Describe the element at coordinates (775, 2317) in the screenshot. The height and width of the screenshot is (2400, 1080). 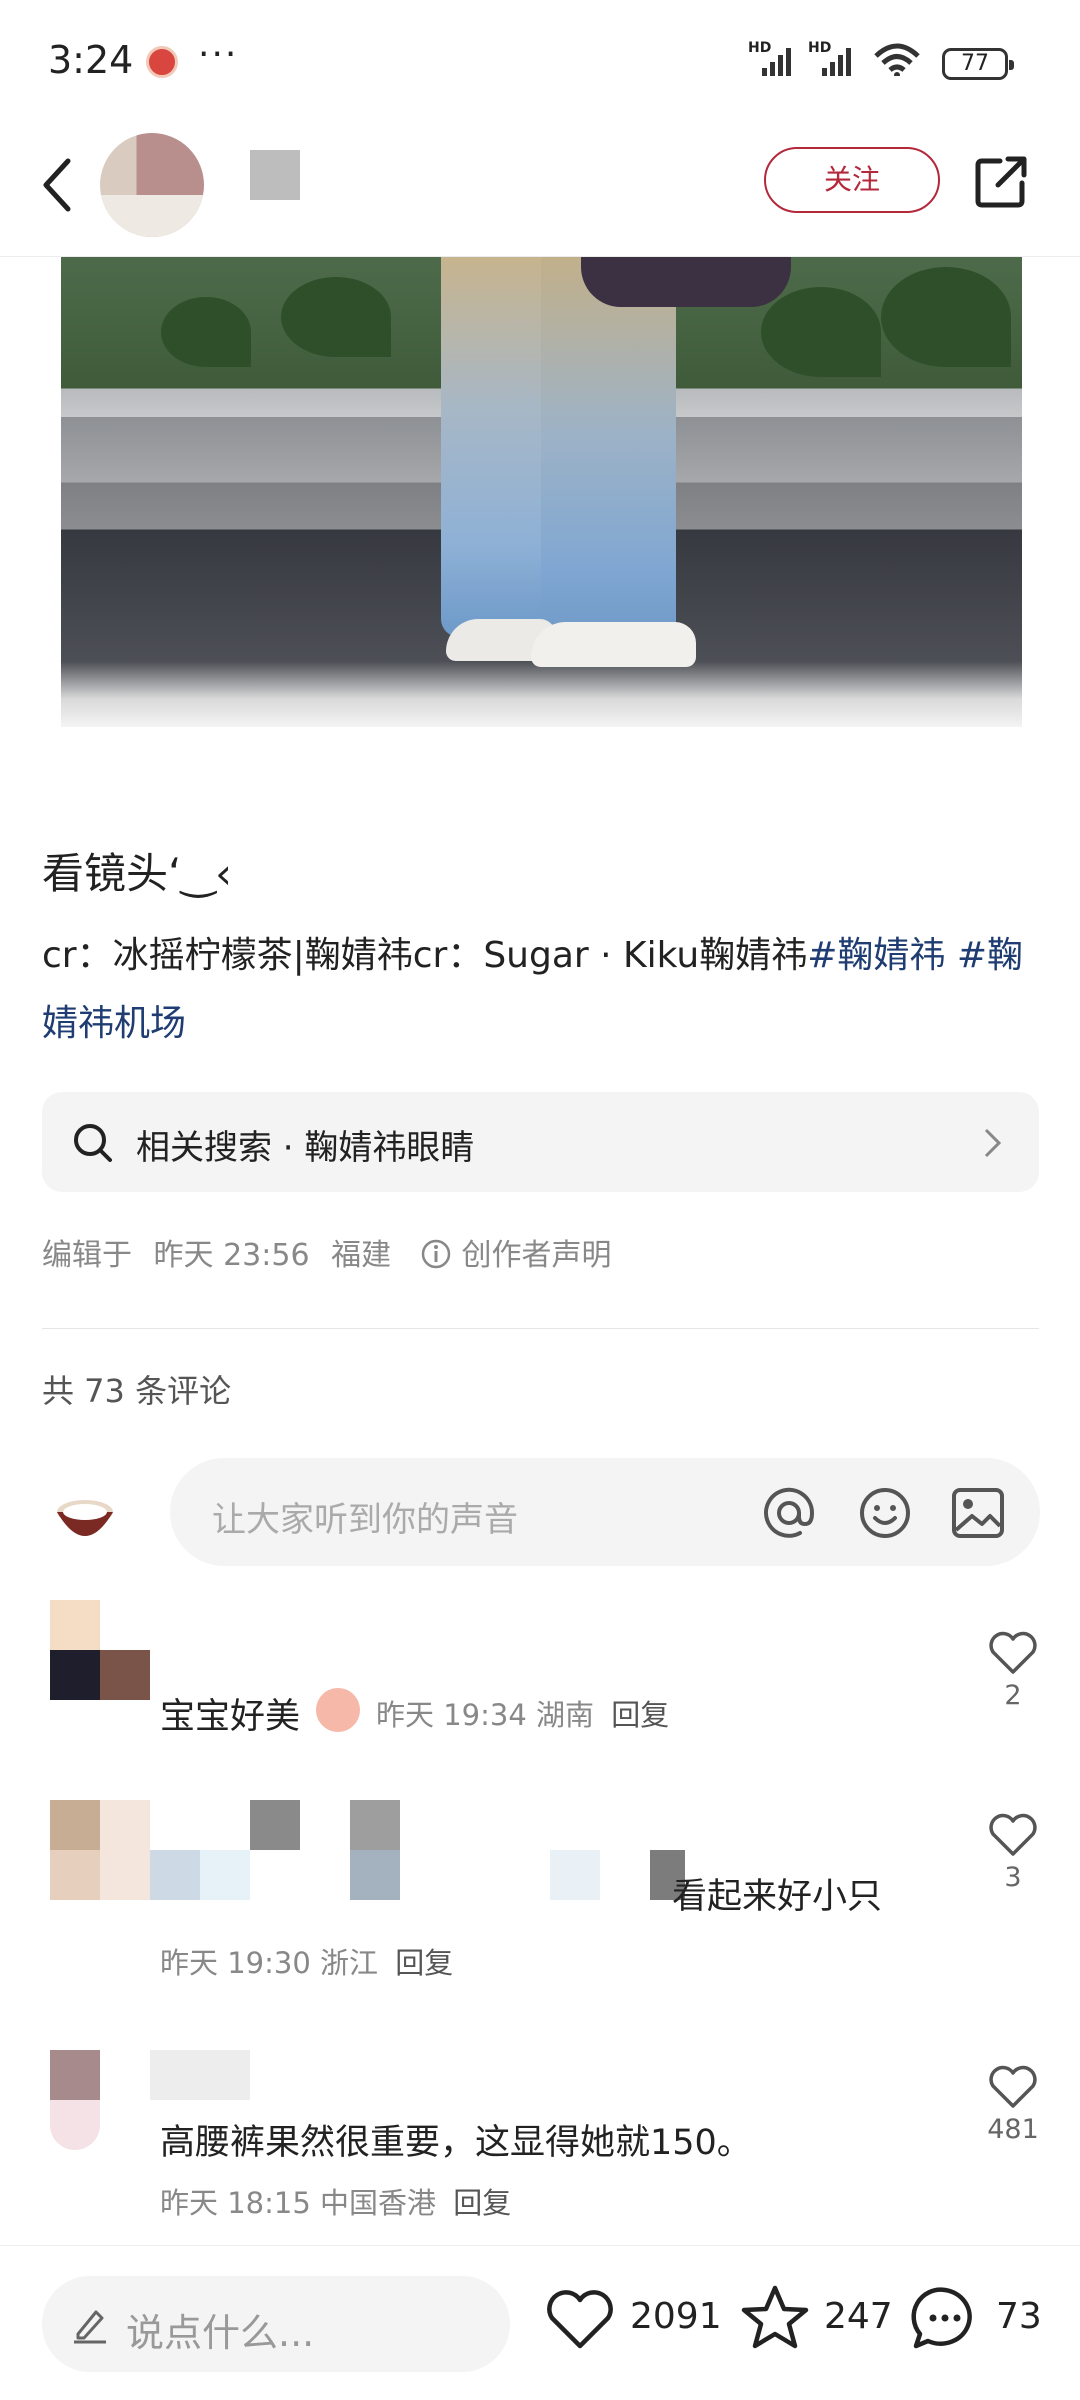
I see `star-icon` at that location.